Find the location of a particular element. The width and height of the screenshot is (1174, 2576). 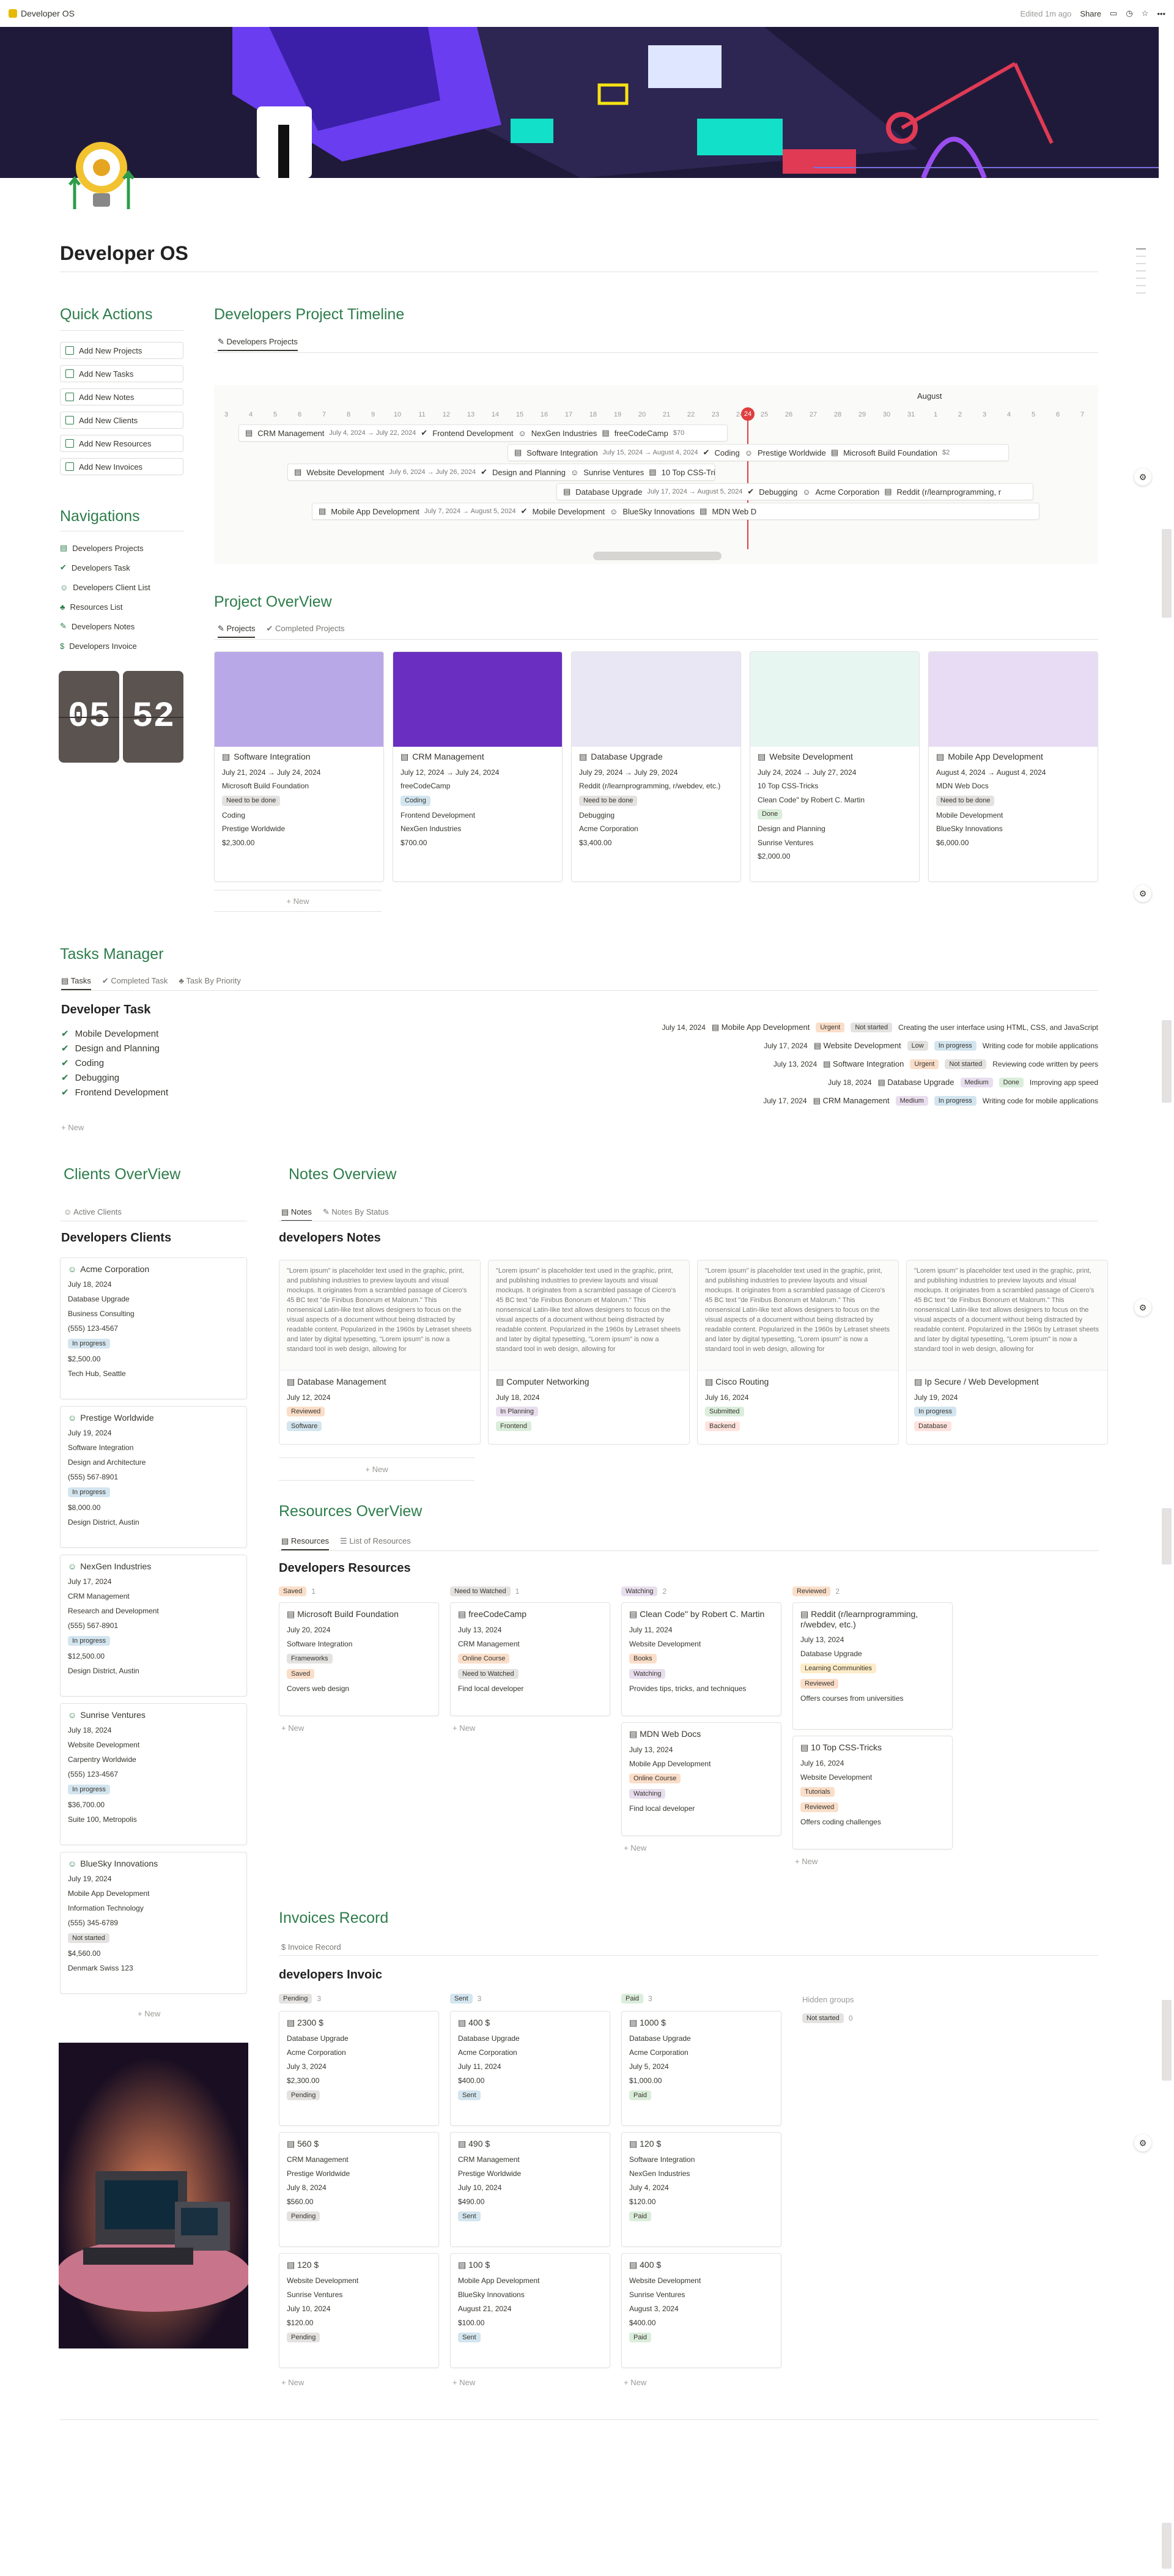

task-item: ✔ Coding is located at coordinates (114, 1063).